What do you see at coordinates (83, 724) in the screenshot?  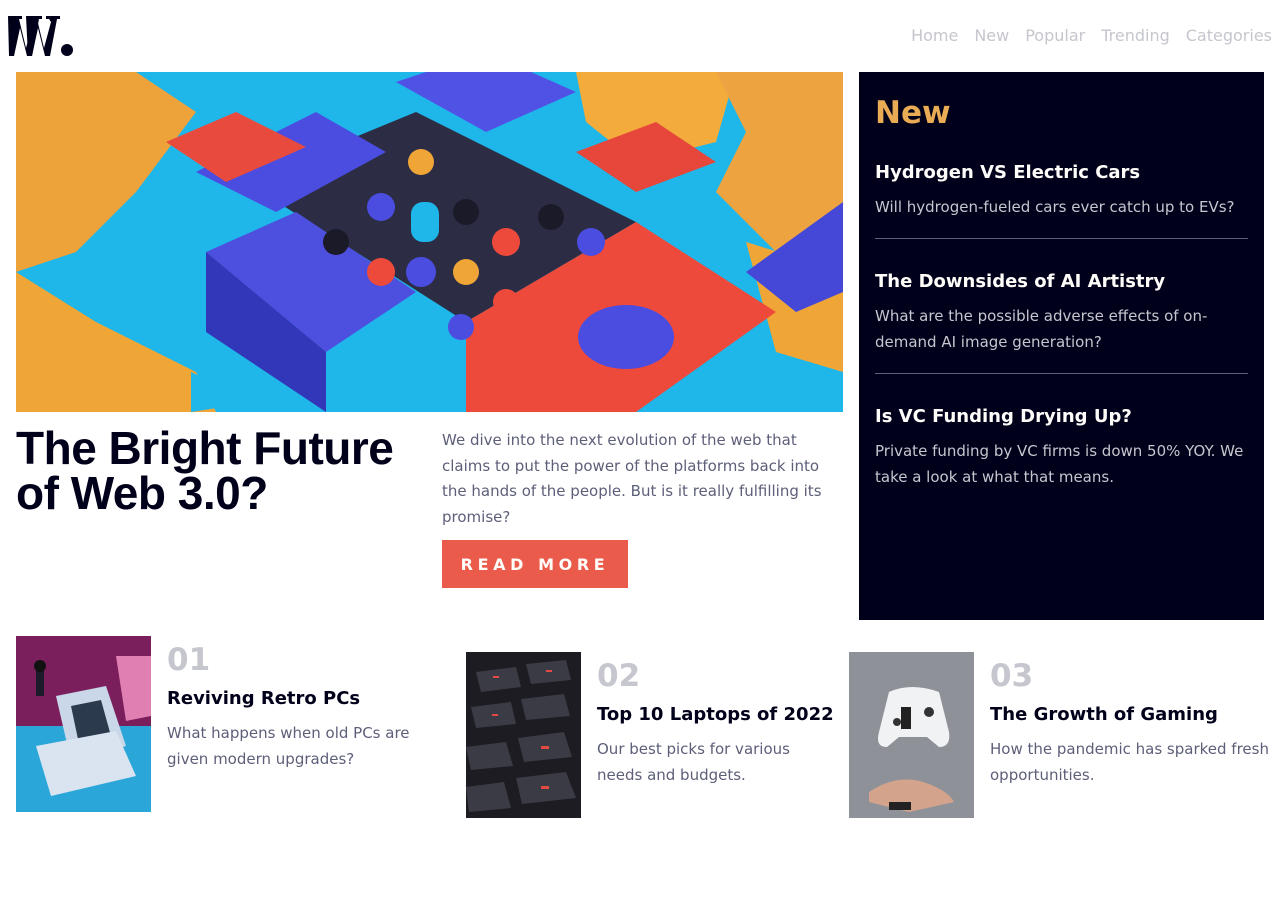 I see `retro-pc-image` at bounding box center [83, 724].